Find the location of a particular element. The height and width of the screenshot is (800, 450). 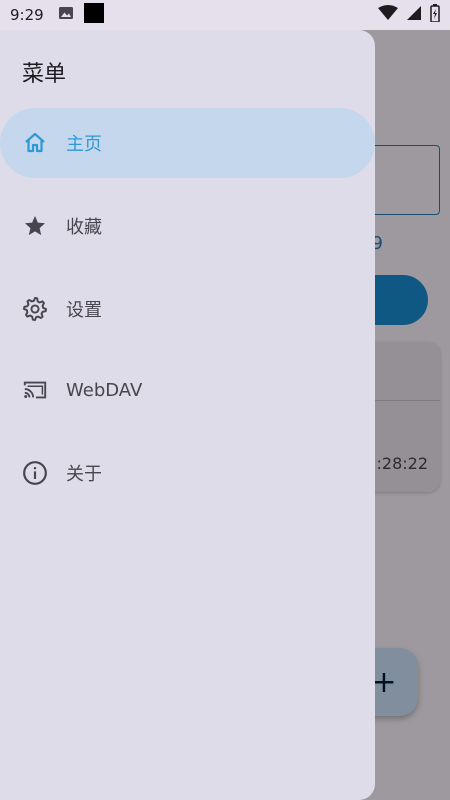

battery-icon is located at coordinates (435, 15).